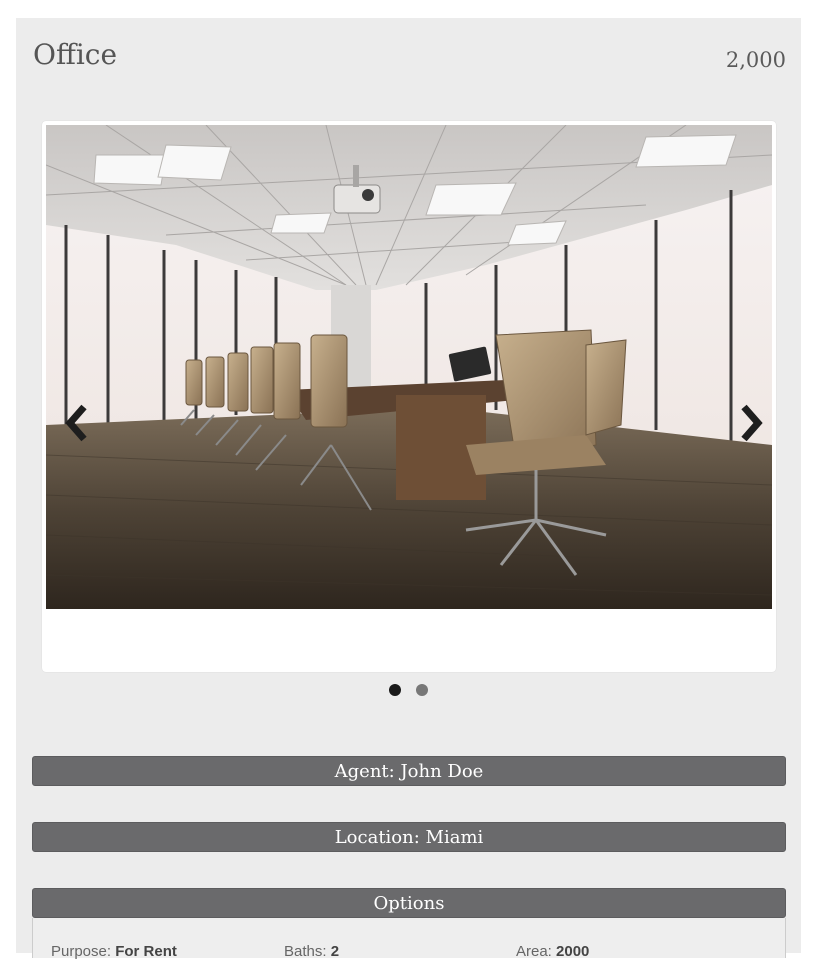  What do you see at coordinates (114, 951) in the screenshot?
I see `option-purpose: Purpose: For Rent` at bounding box center [114, 951].